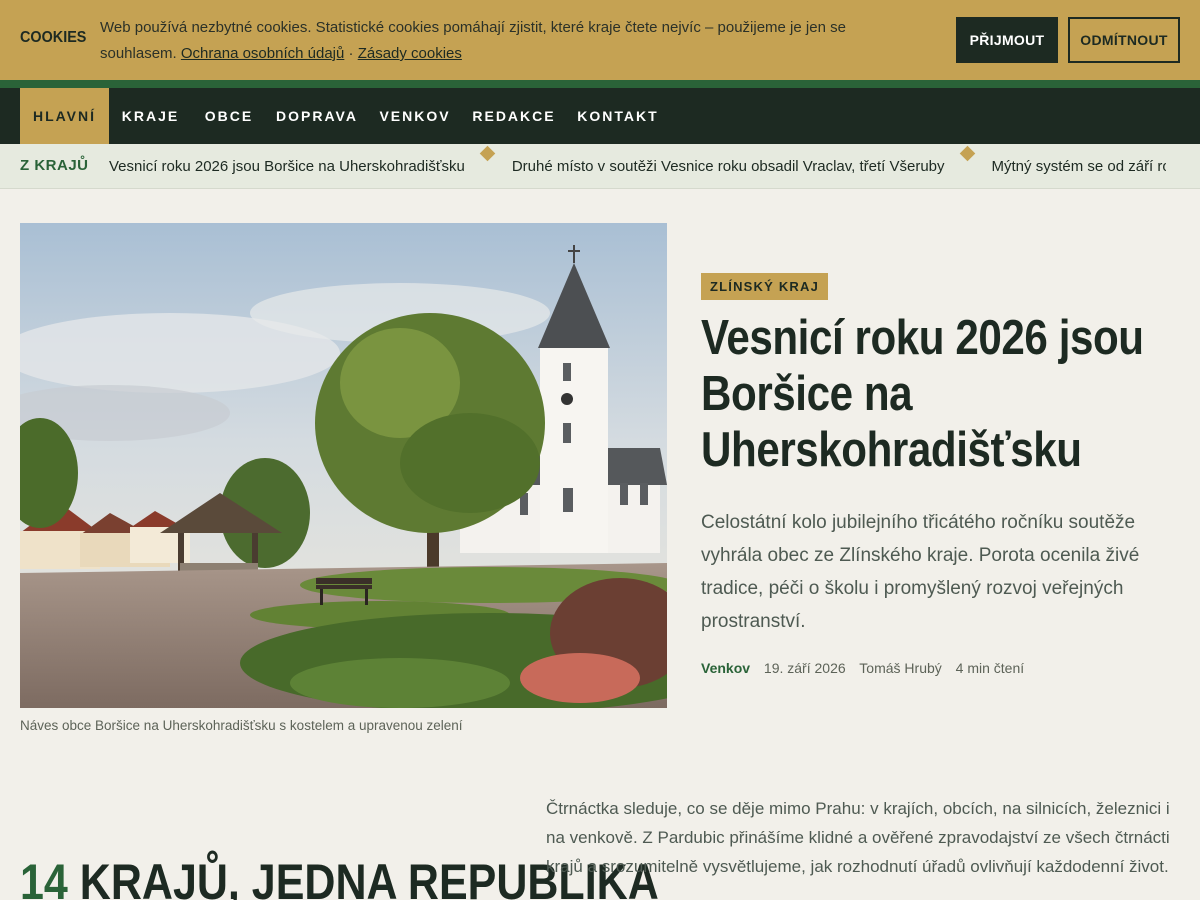  What do you see at coordinates (804, 668) in the screenshot?
I see `meta-date: 19. září 2026` at bounding box center [804, 668].